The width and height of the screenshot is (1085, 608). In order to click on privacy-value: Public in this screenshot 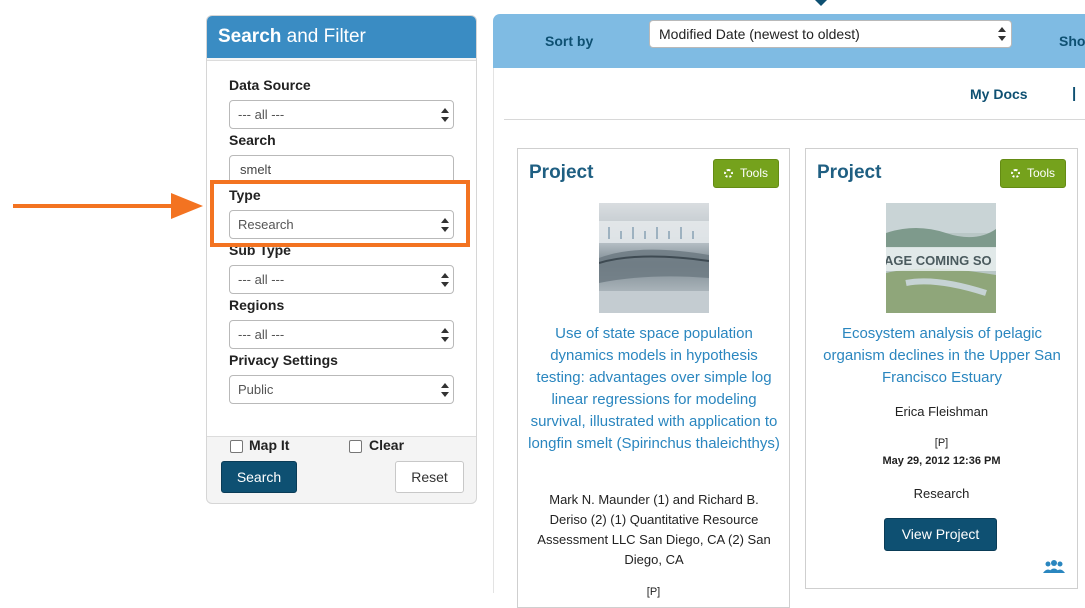, I will do `click(256, 389)`.